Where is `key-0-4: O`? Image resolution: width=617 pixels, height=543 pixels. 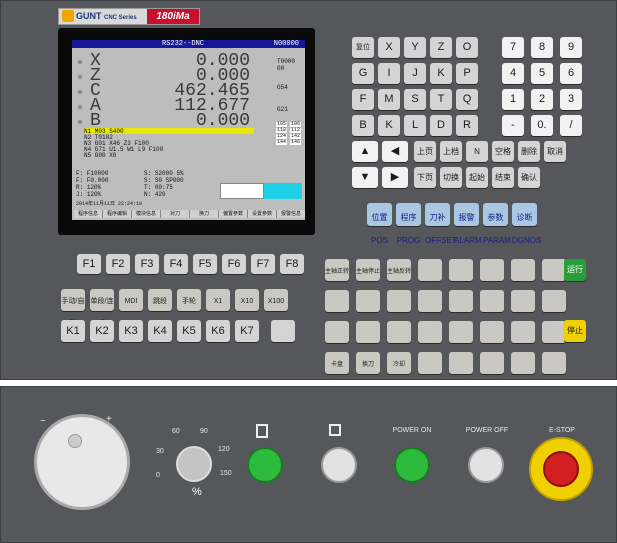 key-0-4: O is located at coordinates (467, 47).